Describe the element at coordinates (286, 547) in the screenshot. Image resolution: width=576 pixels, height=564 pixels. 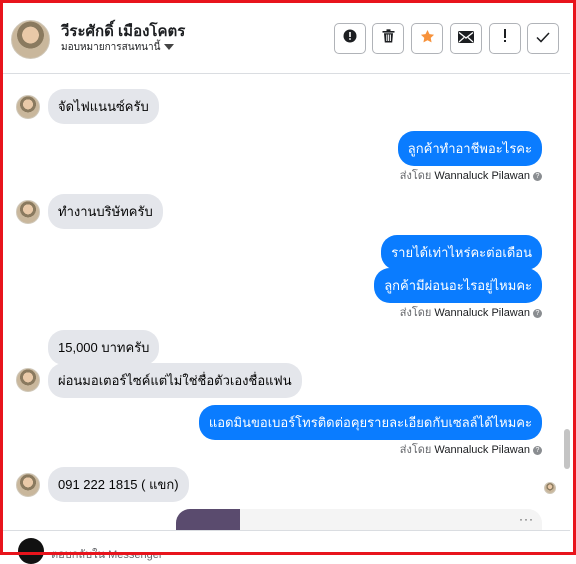
I see `reply-composer: ตอบกลับใน Messenger` at that location.